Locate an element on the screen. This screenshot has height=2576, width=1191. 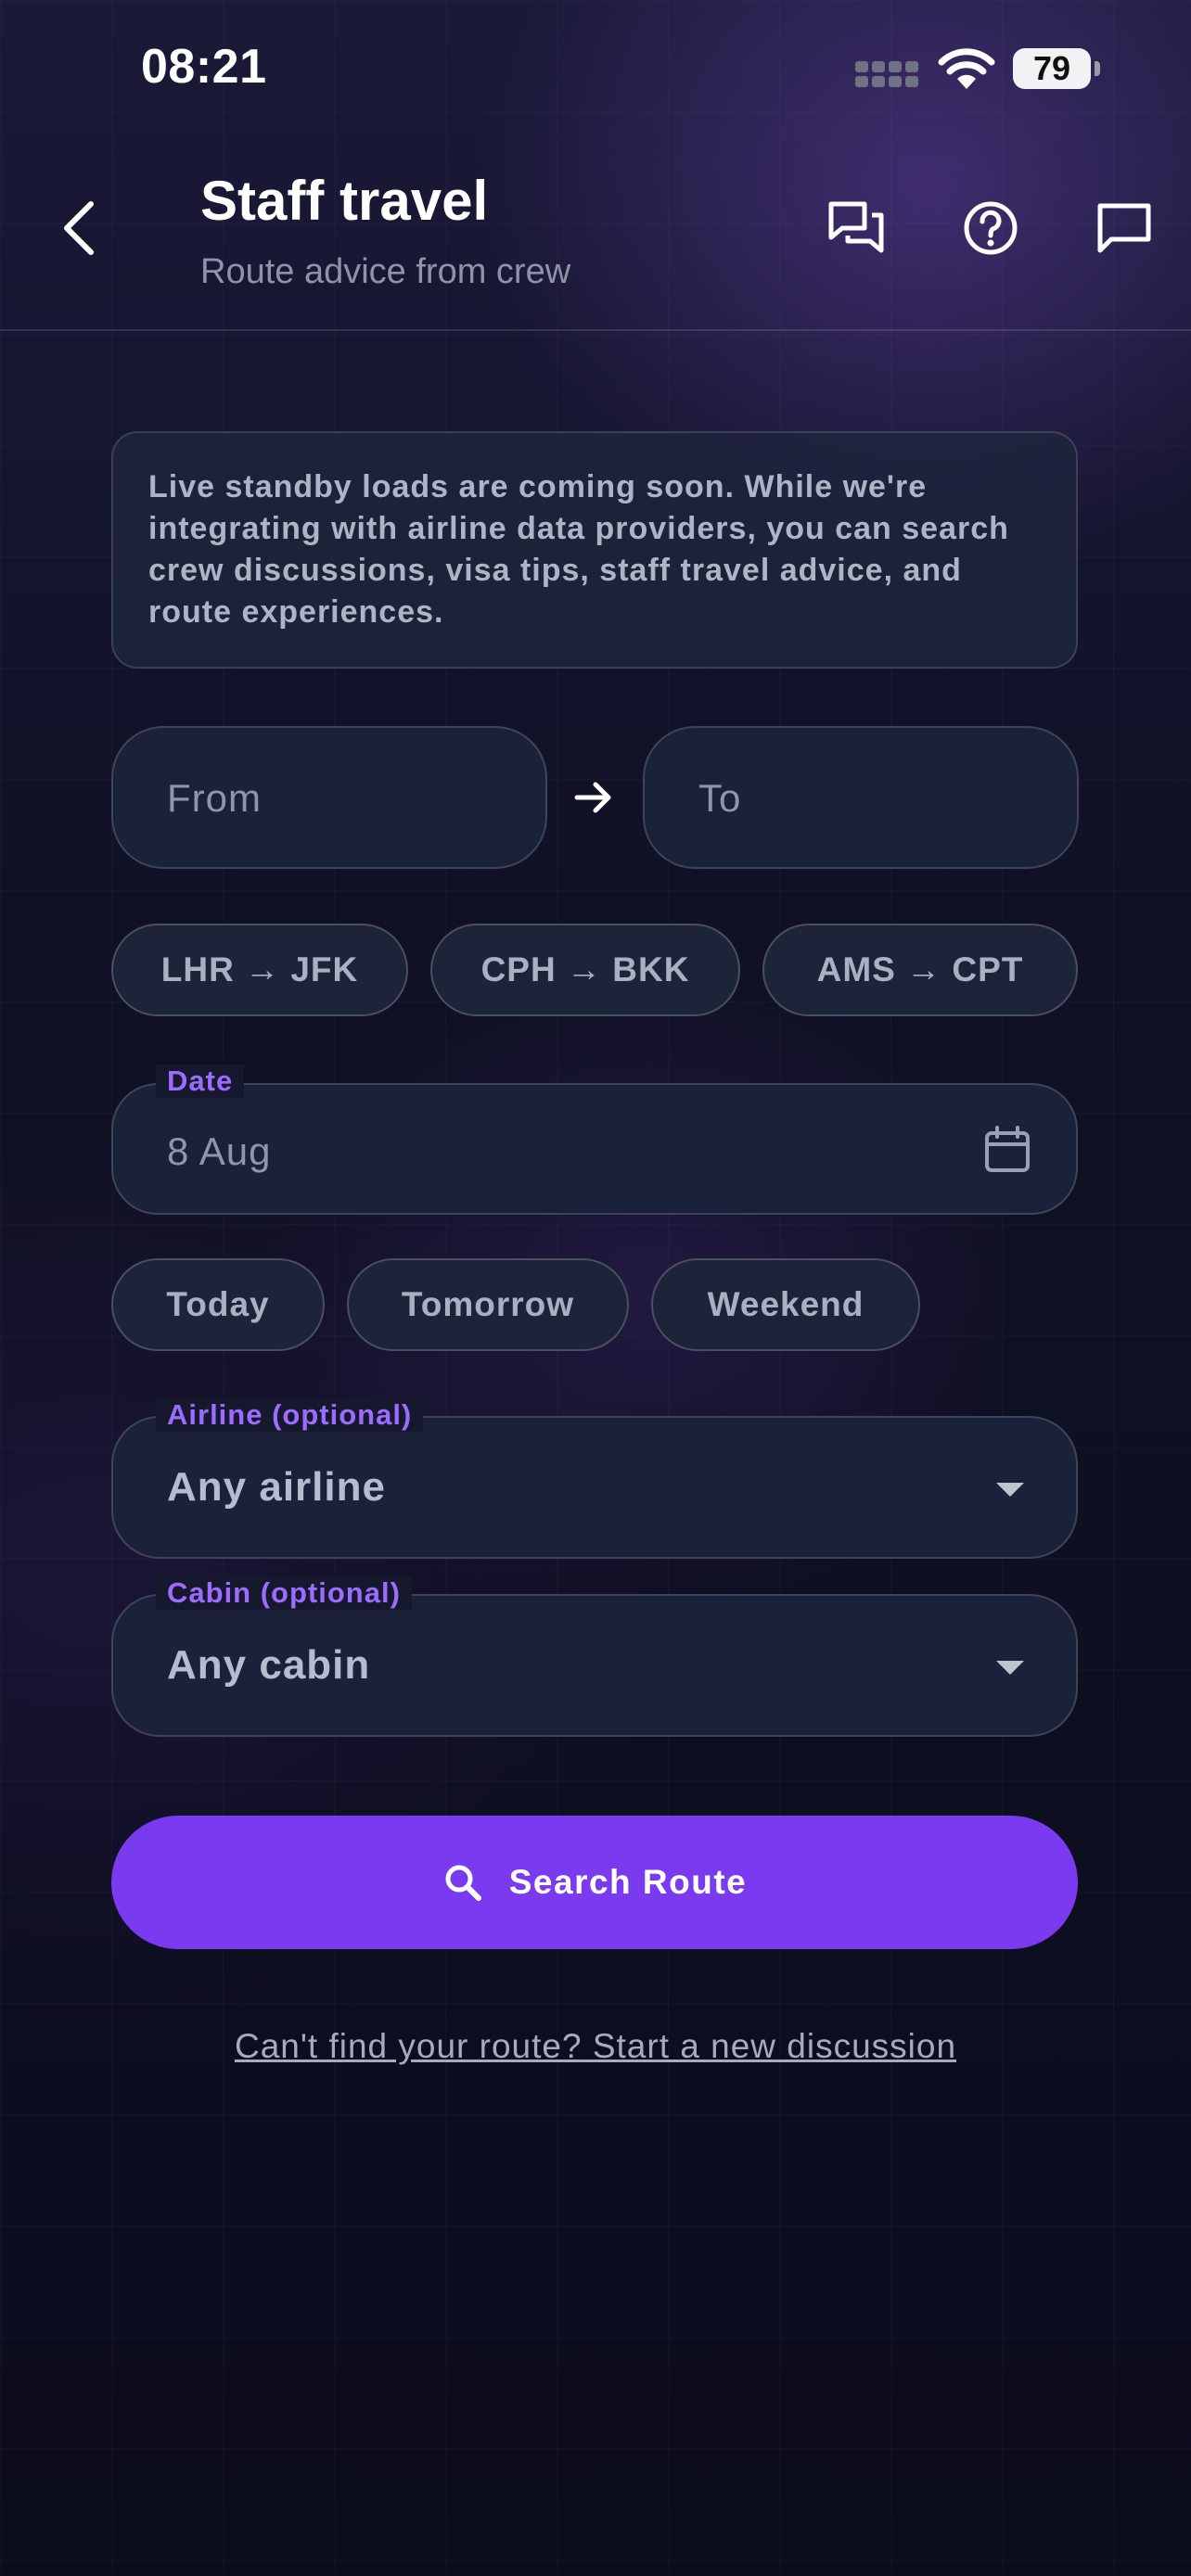
help-icon is located at coordinates (990, 228).